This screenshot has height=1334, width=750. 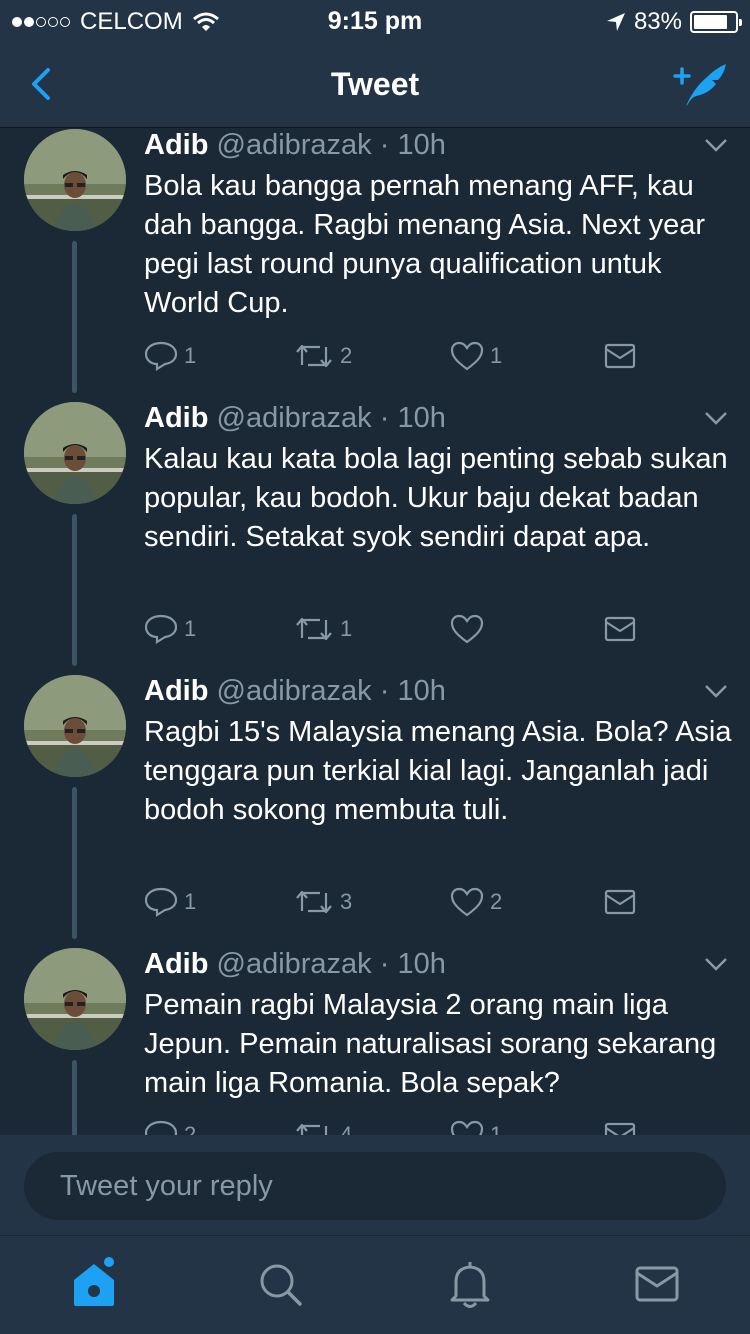 I want to click on home-icon, so click(x=94, y=1284).